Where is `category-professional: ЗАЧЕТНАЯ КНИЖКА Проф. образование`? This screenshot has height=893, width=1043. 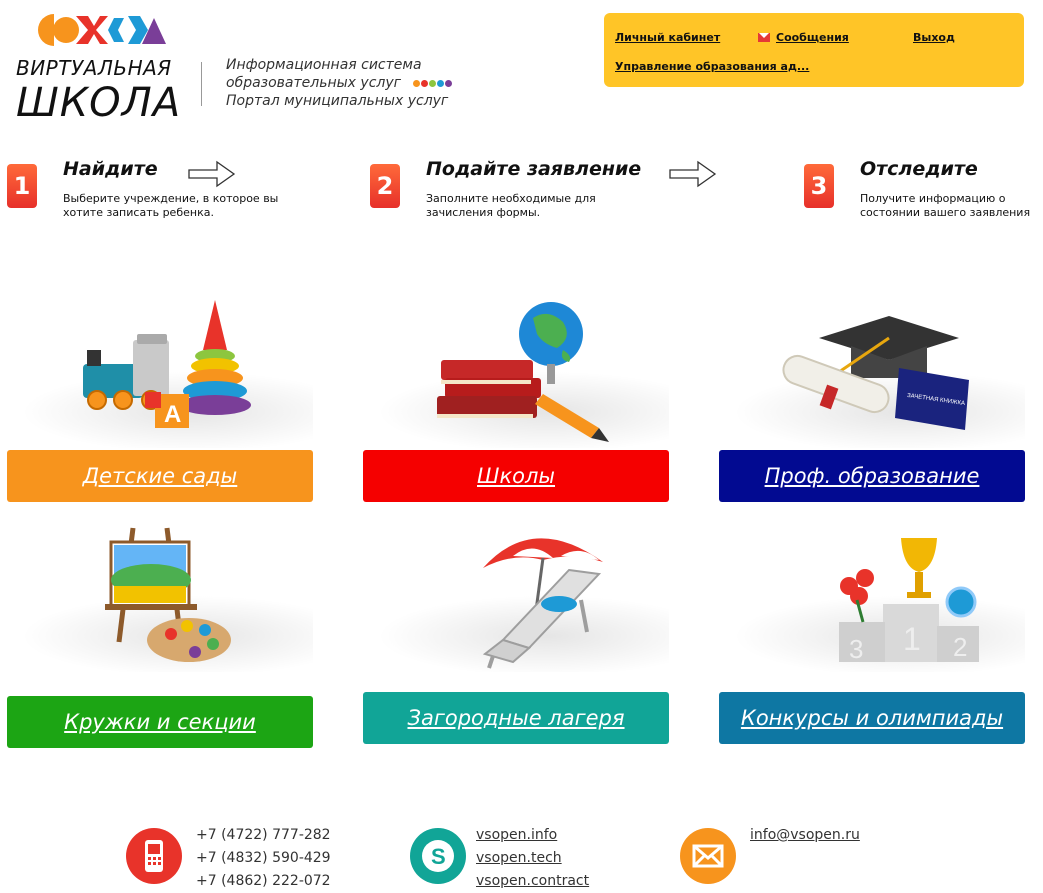
category-professional: ЗАЧЕТНАЯ КНИЖКА Проф. образование is located at coordinates (872, 408).